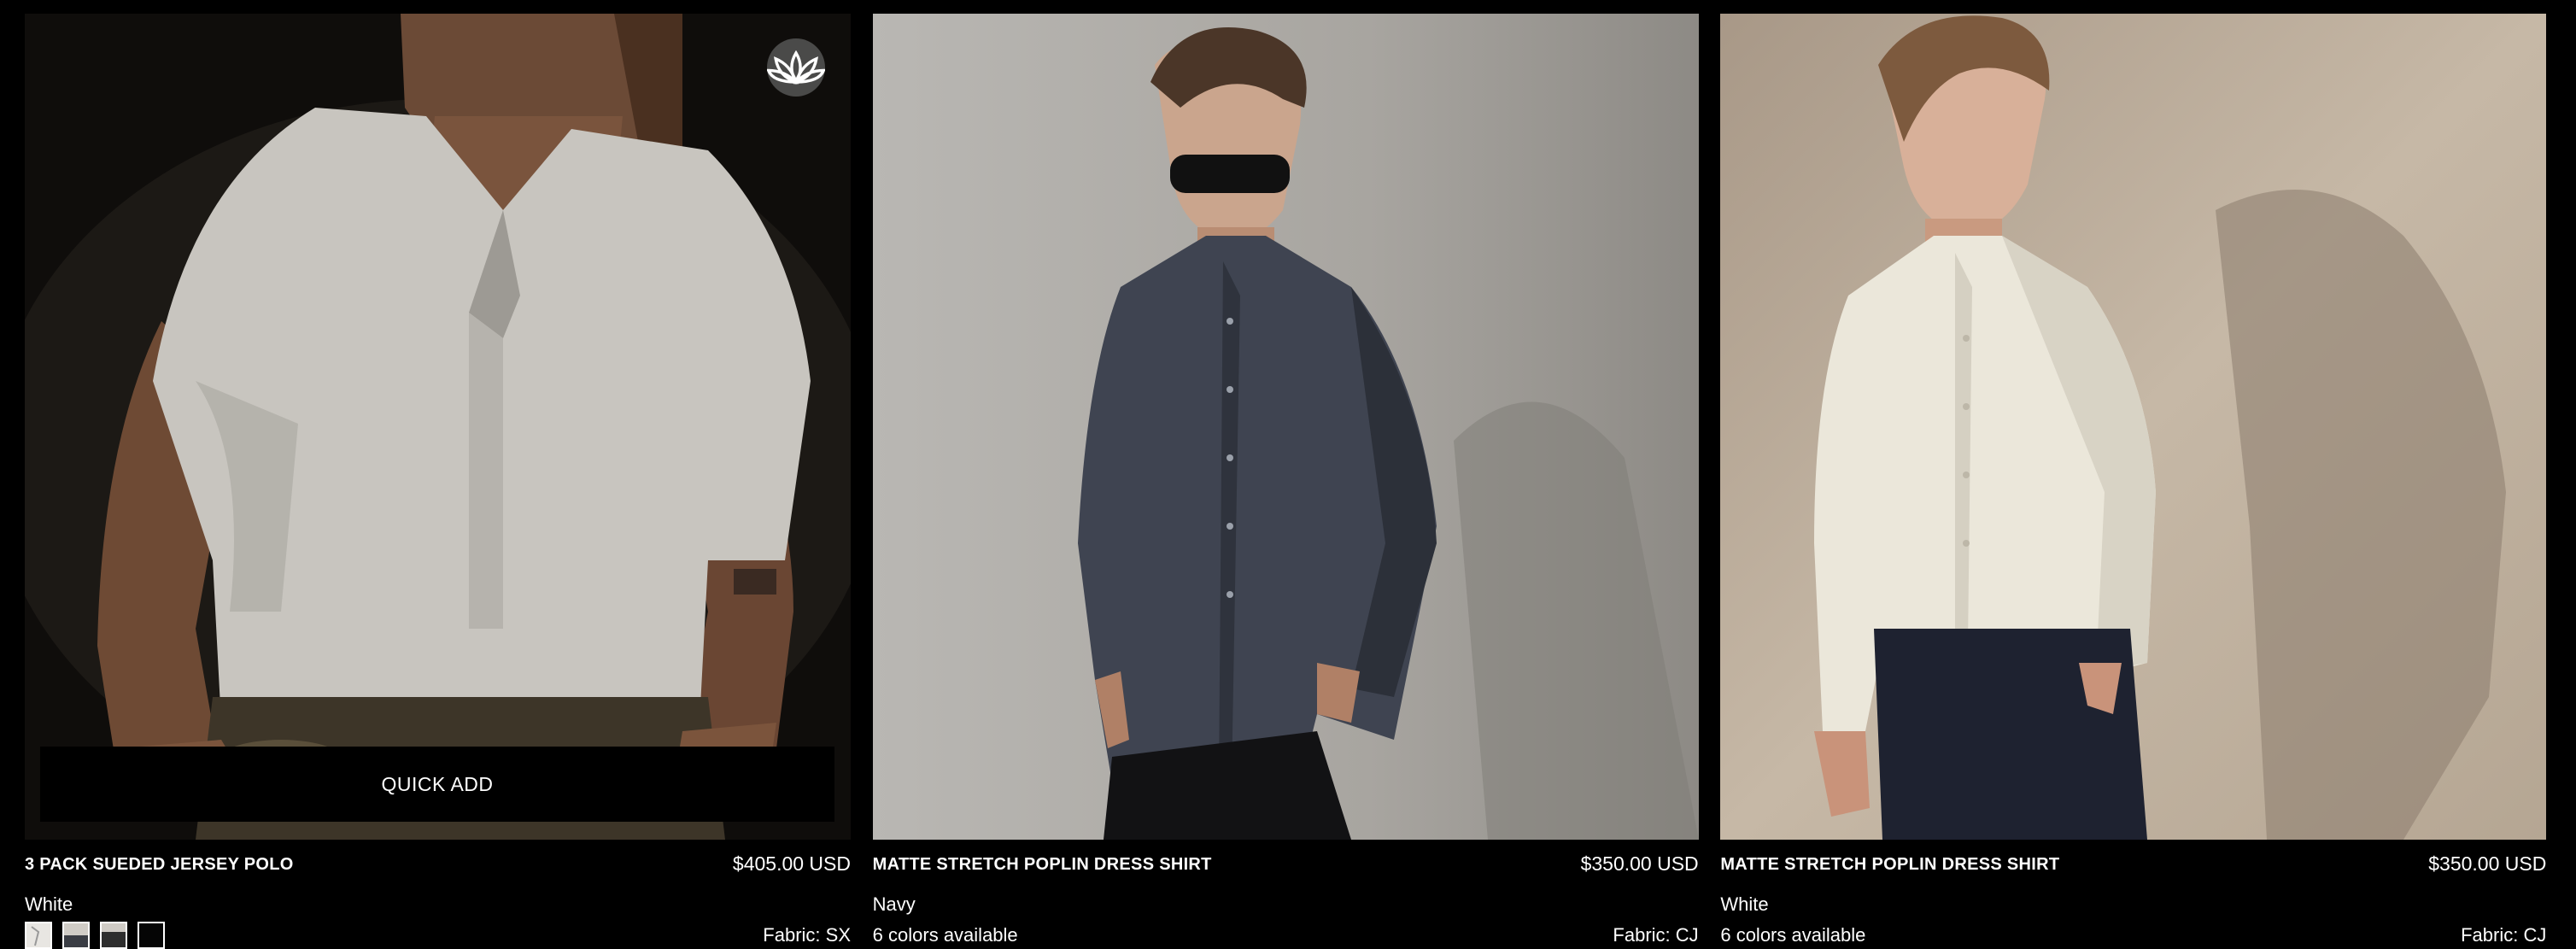 Image resolution: width=2576 pixels, height=949 pixels. Describe the element at coordinates (807, 935) in the screenshot. I see `product-fabric: Fabric: SX` at that location.